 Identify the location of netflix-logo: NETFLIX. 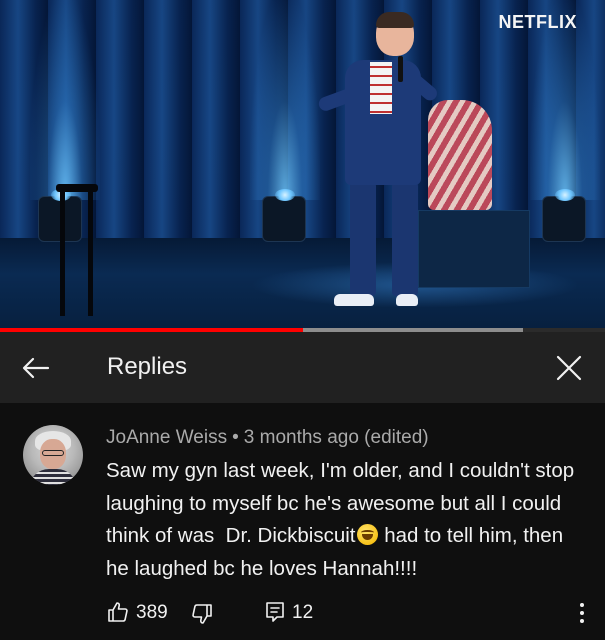
(537, 22).